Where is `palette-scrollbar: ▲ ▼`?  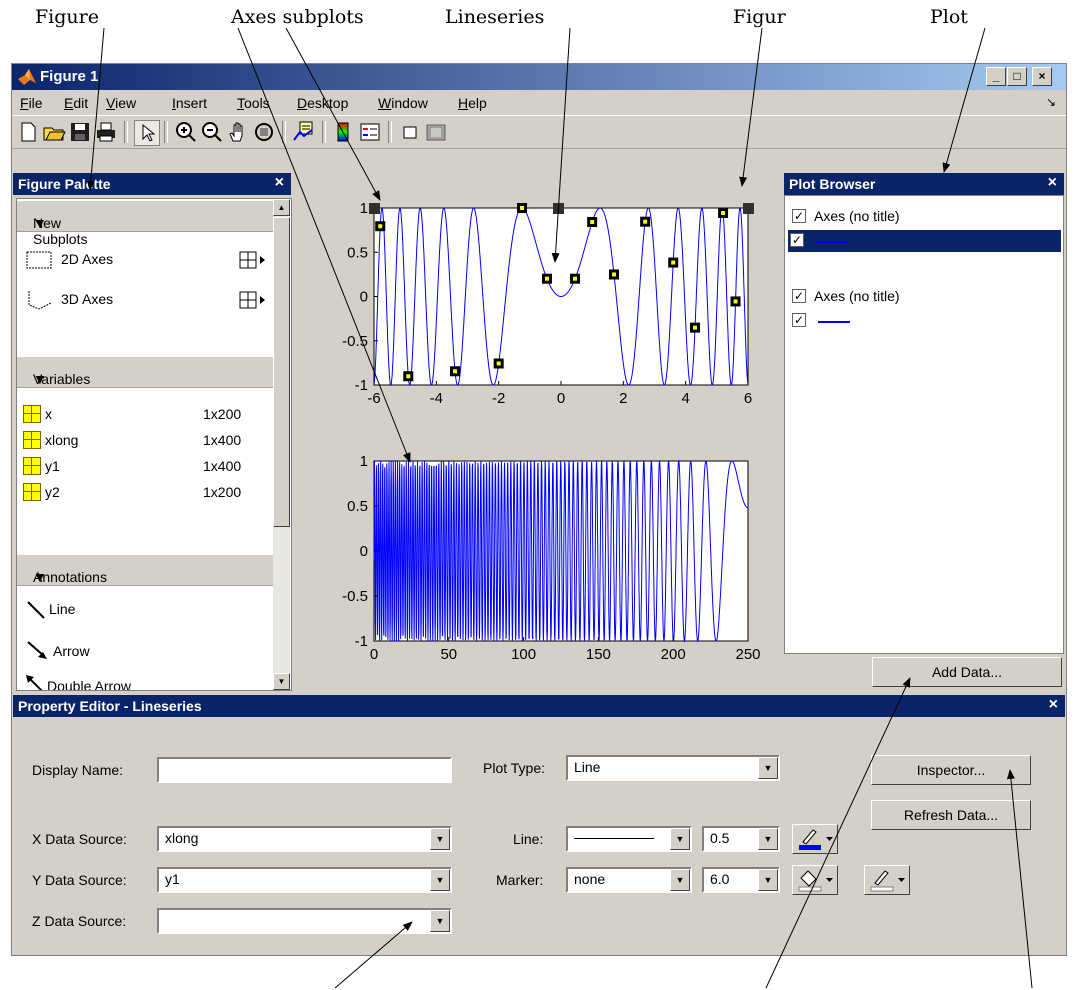
palette-scrollbar: ▲ ▼ is located at coordinates (281, 444).